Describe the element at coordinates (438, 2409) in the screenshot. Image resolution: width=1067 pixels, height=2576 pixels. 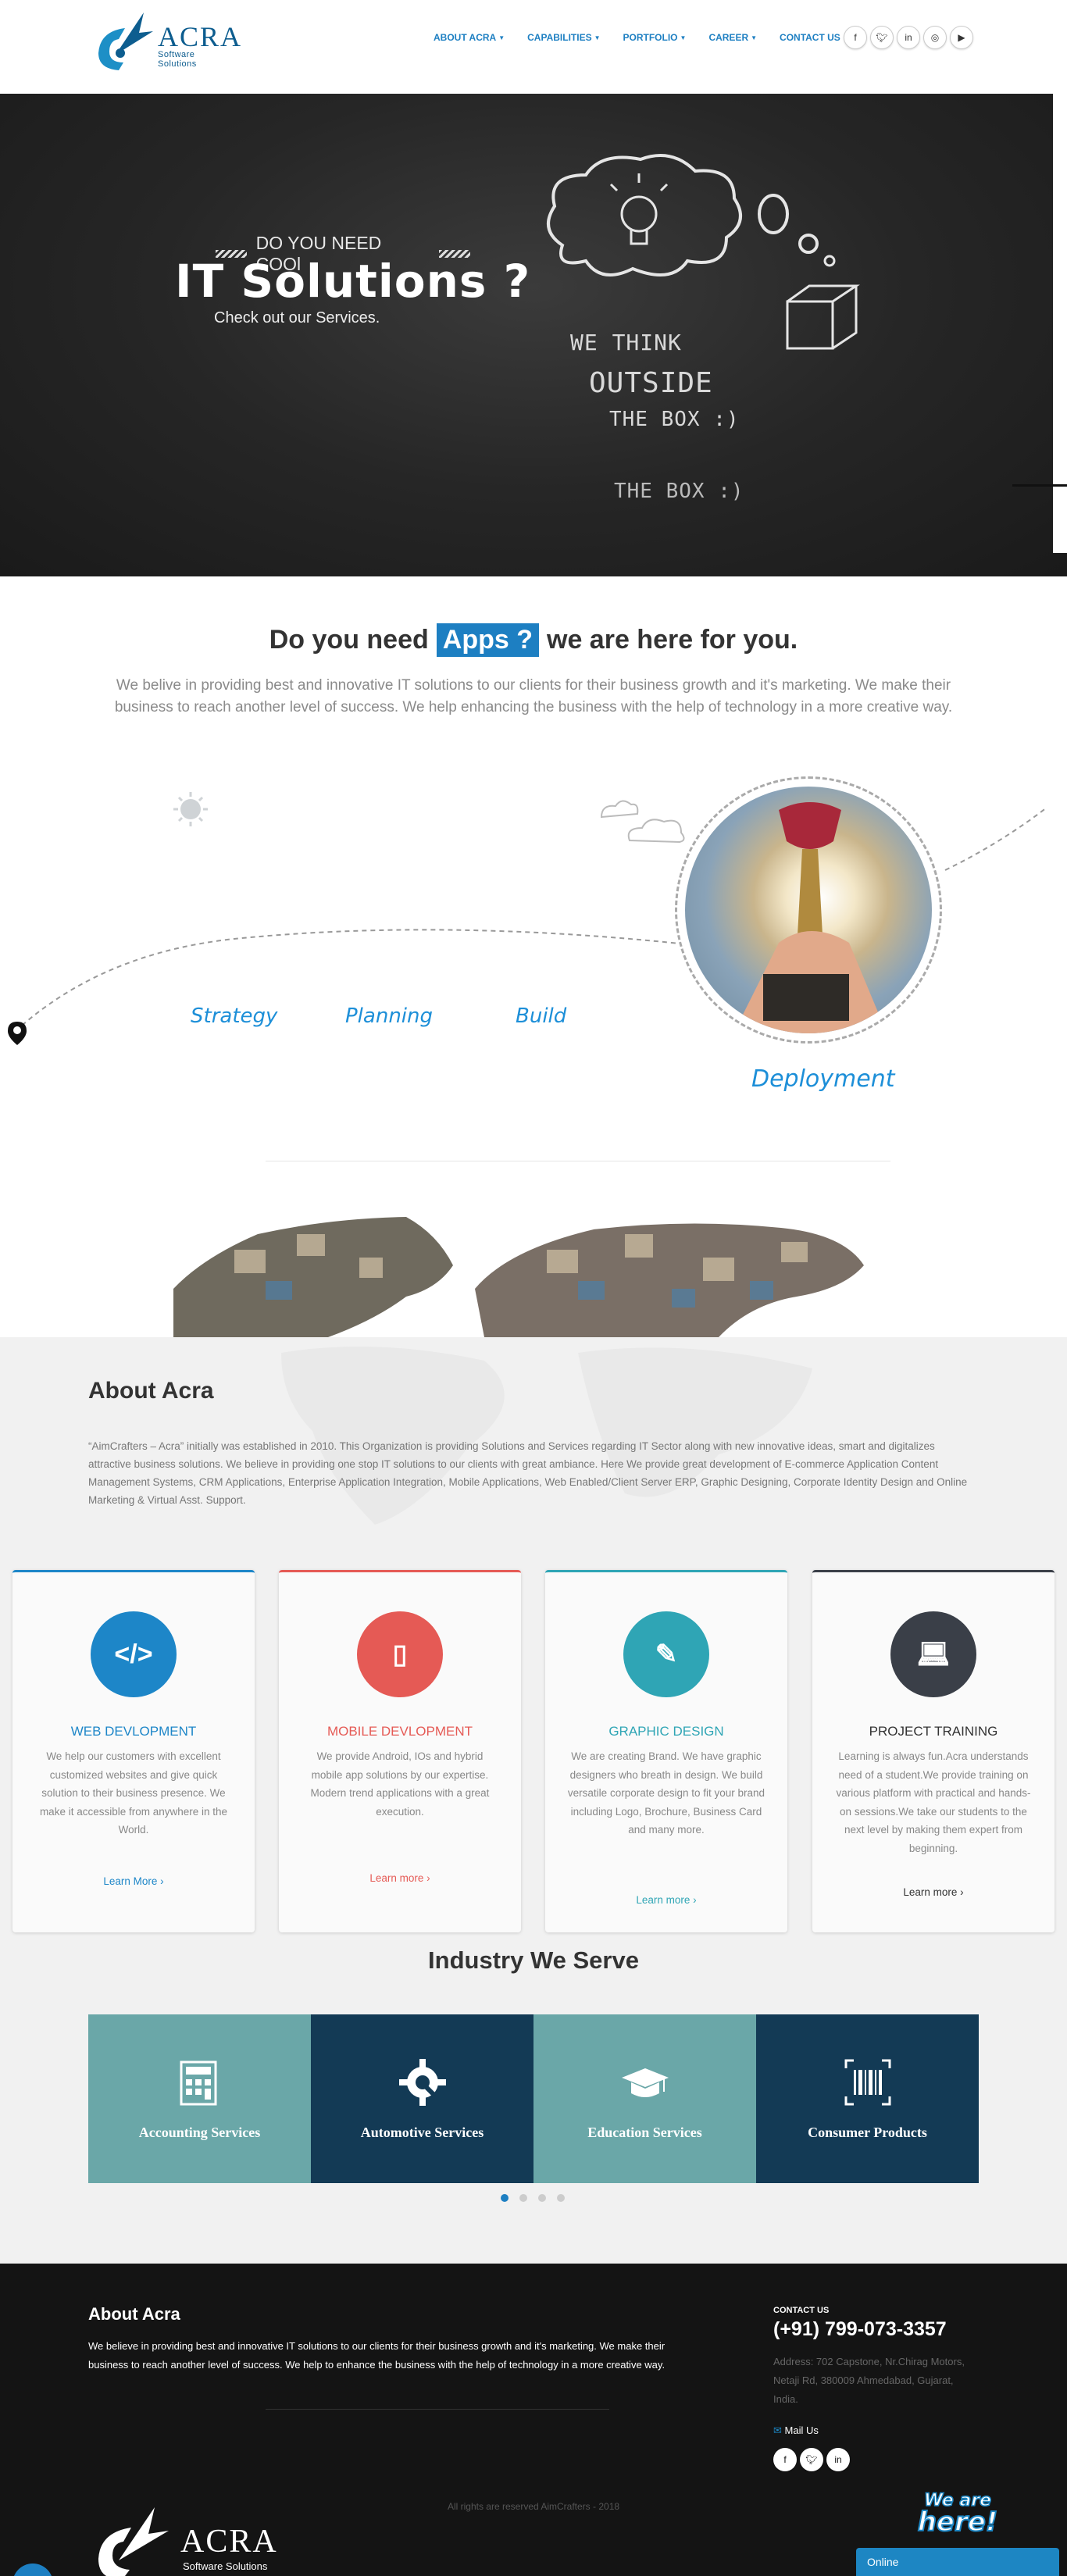
I see `footer-rule` at that location.